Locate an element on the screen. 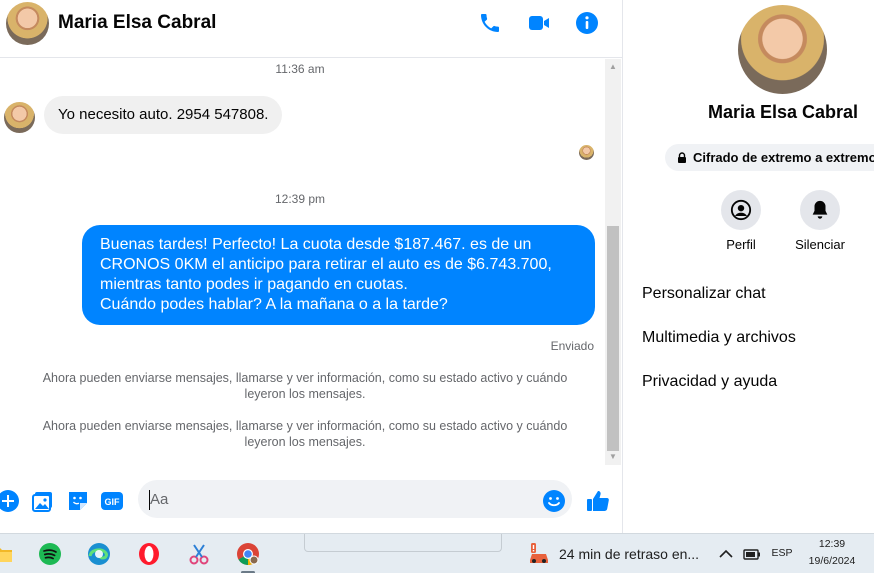 This screenshot has width=874, height=573. snipping-tool-icon is located at coordinates (199, 554).